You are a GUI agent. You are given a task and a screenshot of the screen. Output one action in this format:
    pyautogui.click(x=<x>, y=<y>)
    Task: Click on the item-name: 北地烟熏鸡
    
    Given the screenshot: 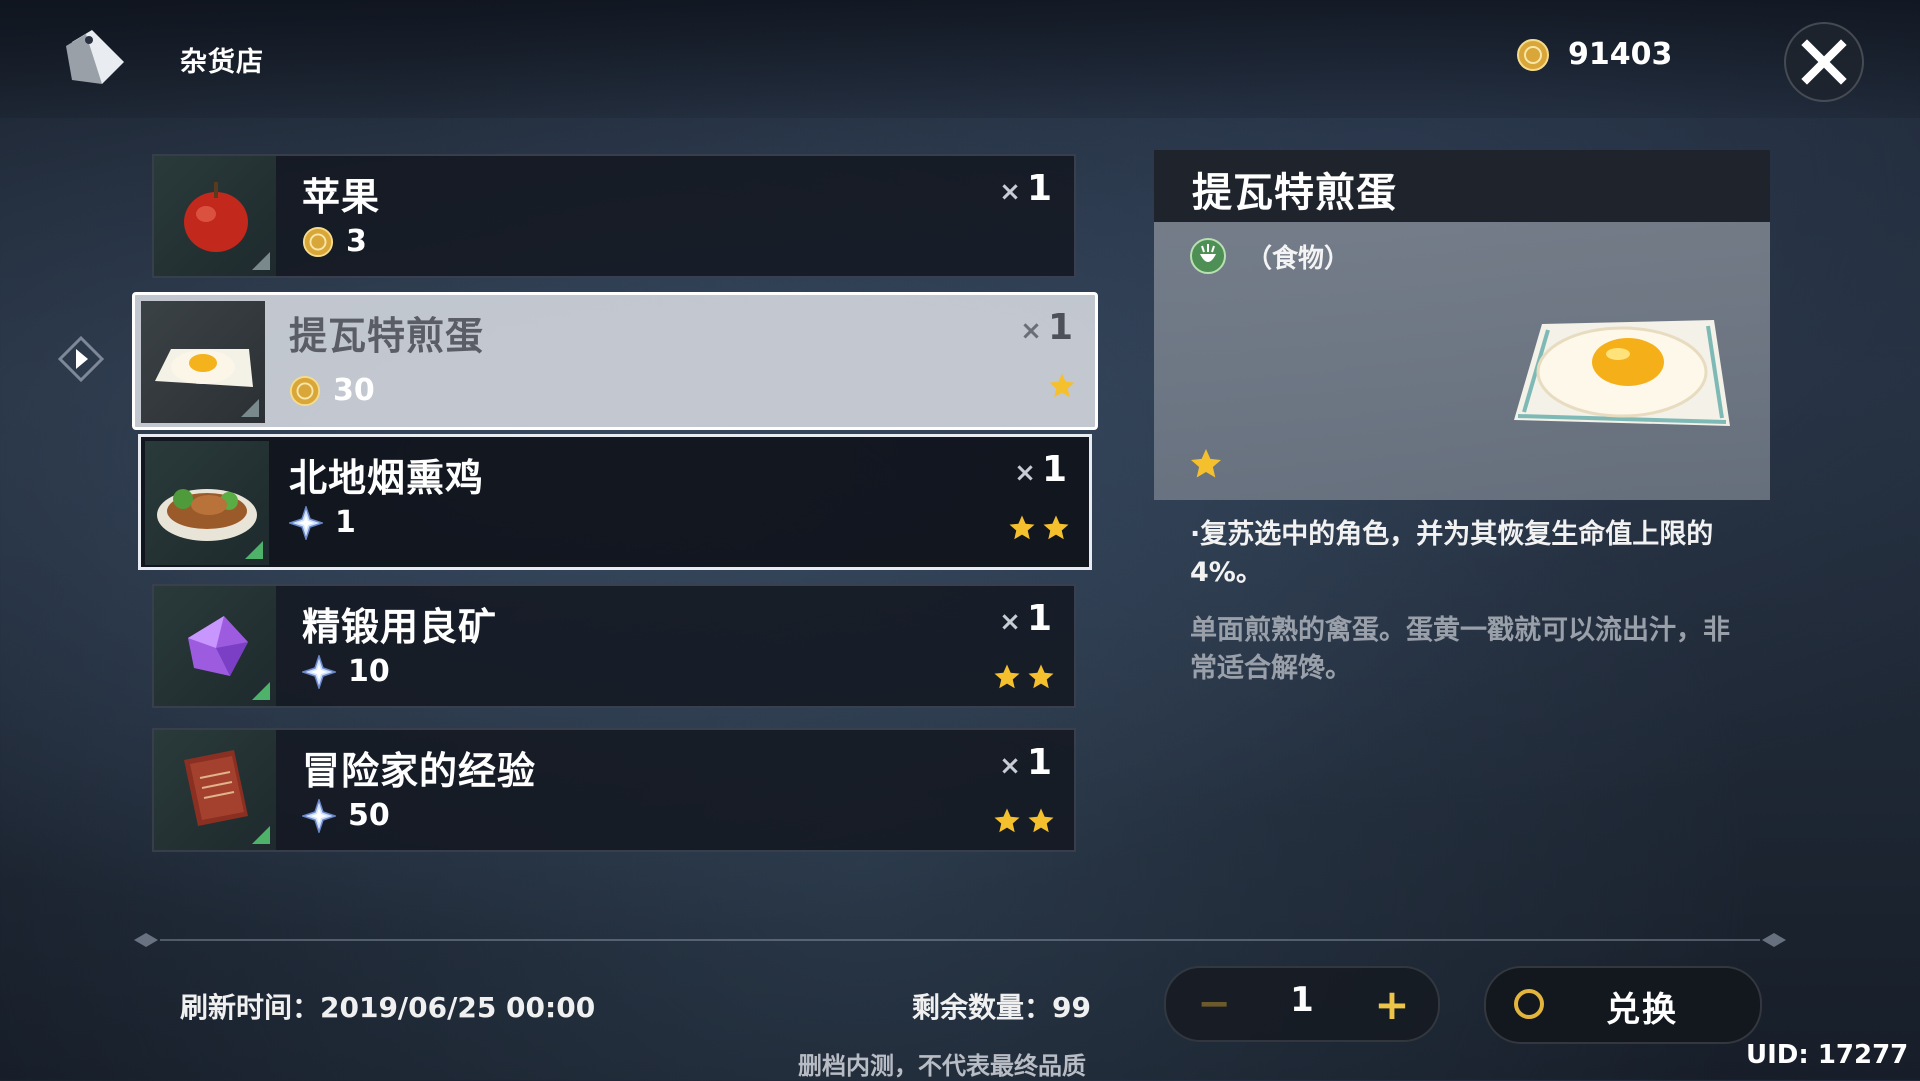 What is the action you would take?
    pyautogui.click(x=387, y=478)
    